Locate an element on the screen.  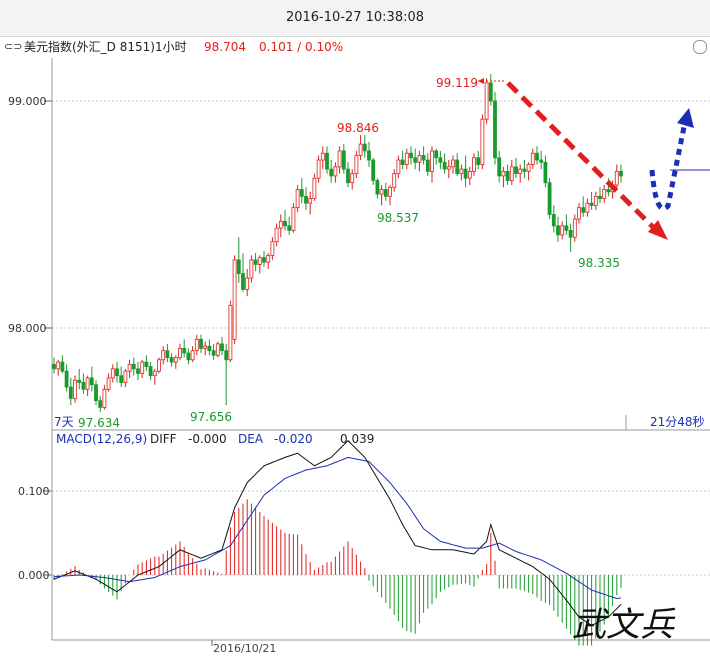
annotation-high-label: 98.846 is located at coordinates (358, 128).